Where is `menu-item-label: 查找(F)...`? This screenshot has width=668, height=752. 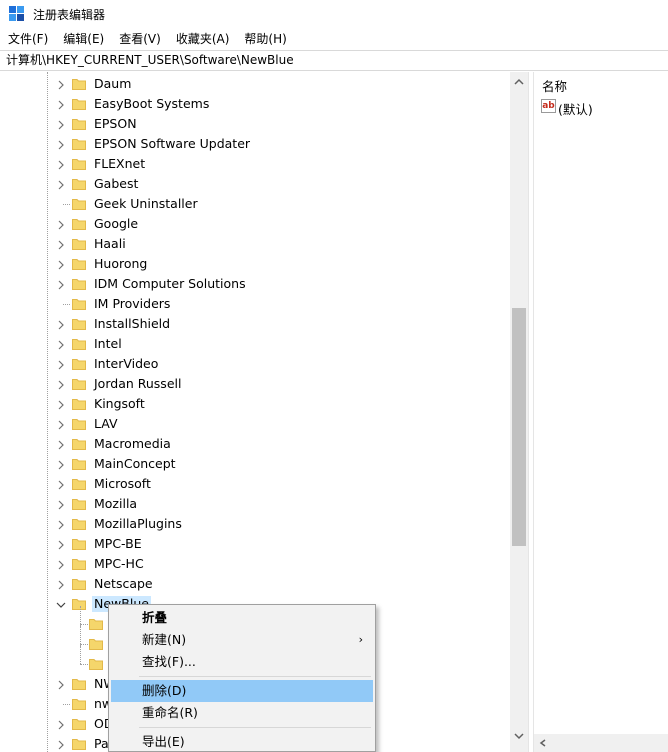
menu-item-label: 查找(F)... is located at coordinates (169, 661).